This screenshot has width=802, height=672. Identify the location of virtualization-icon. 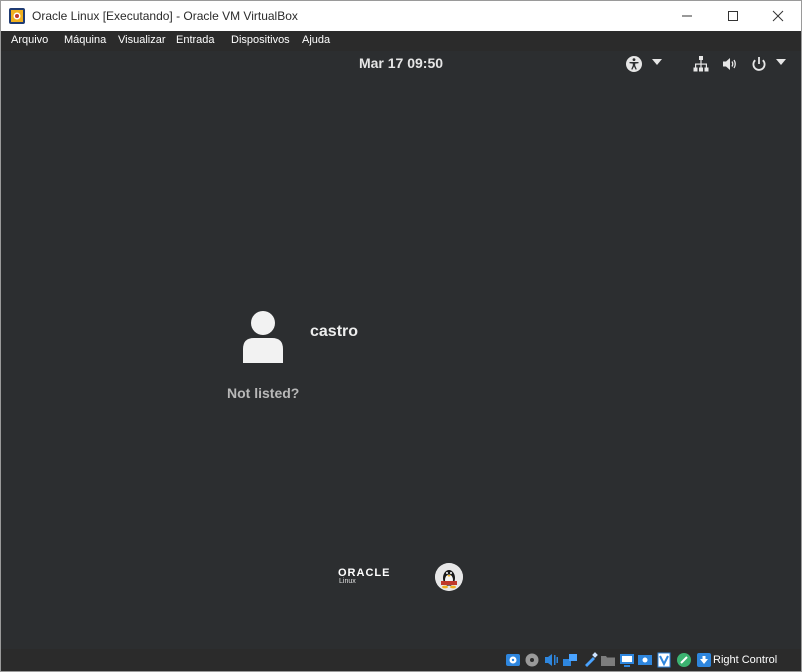
(664, 660).